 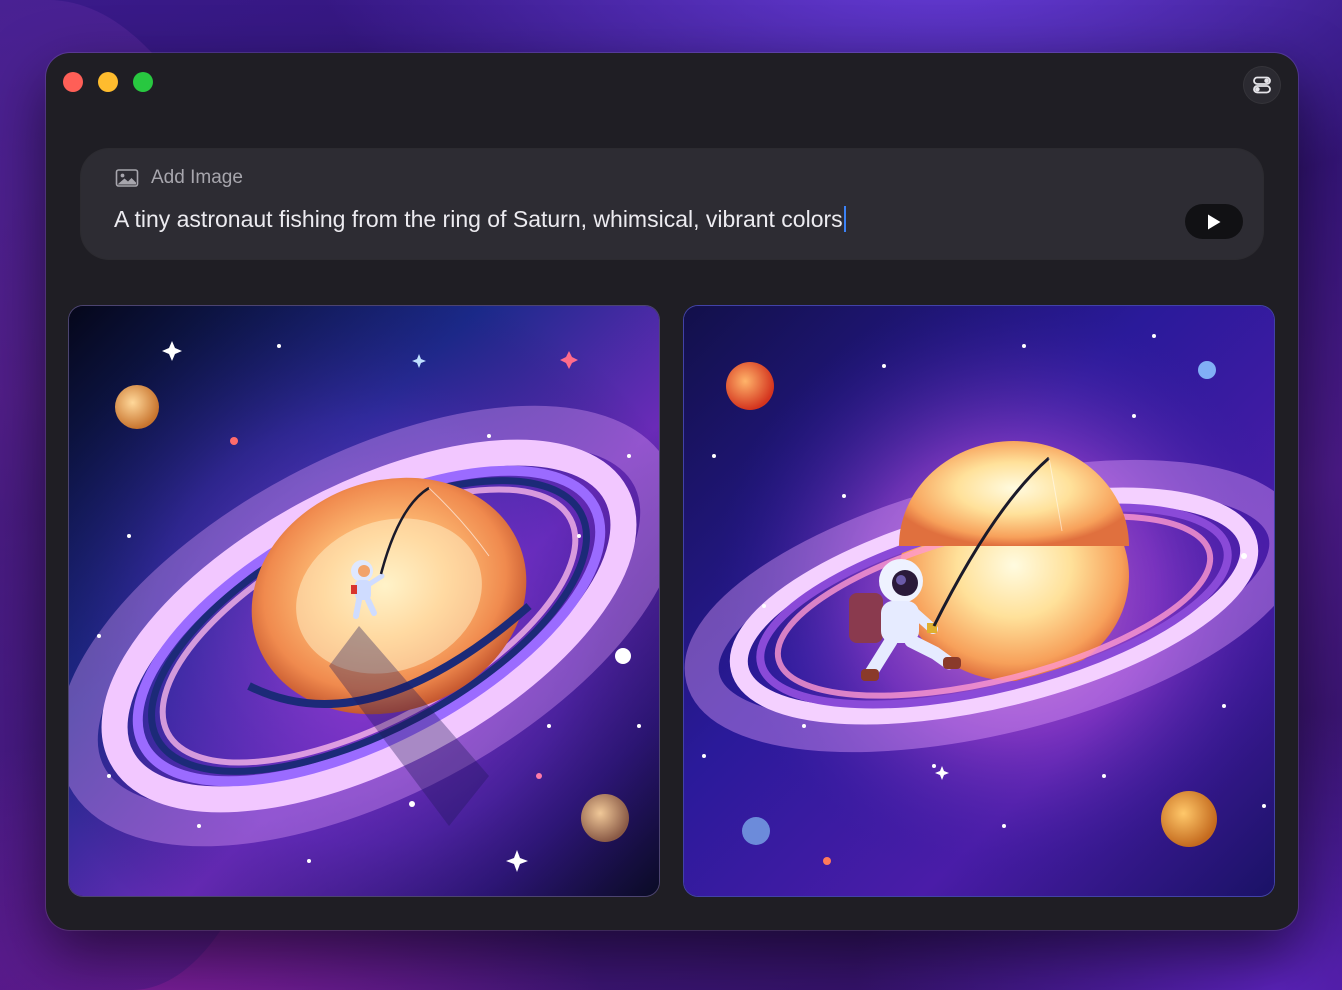 I want to click on settings-button, so click(x=1262, y=85).